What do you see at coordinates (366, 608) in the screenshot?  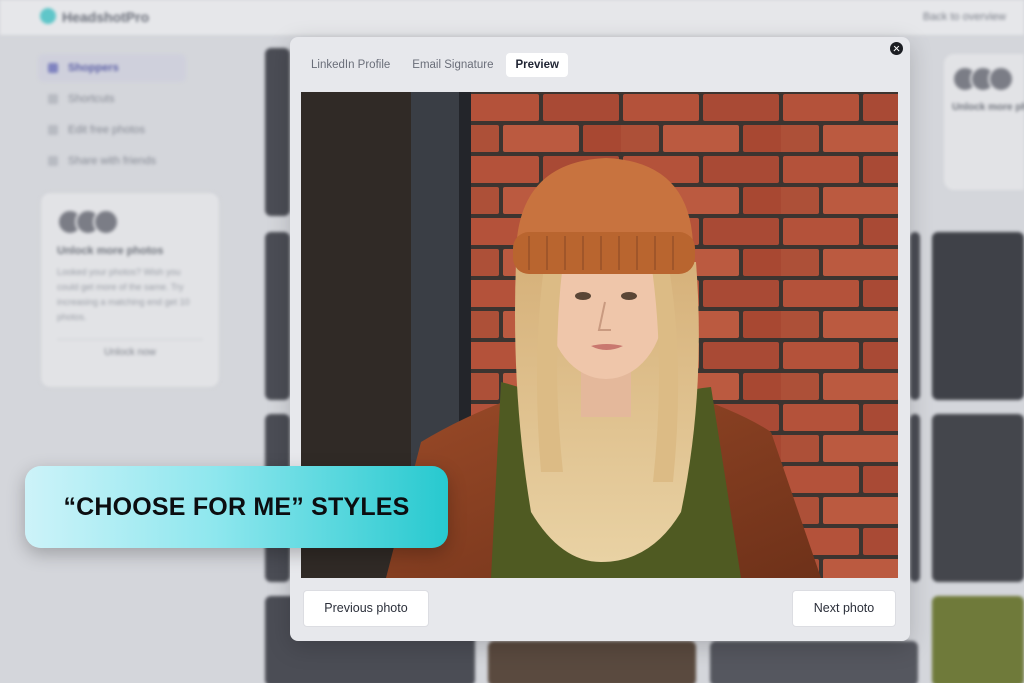 I see `previous-photo-button: Previous photo` at bounding box center [366, 608].